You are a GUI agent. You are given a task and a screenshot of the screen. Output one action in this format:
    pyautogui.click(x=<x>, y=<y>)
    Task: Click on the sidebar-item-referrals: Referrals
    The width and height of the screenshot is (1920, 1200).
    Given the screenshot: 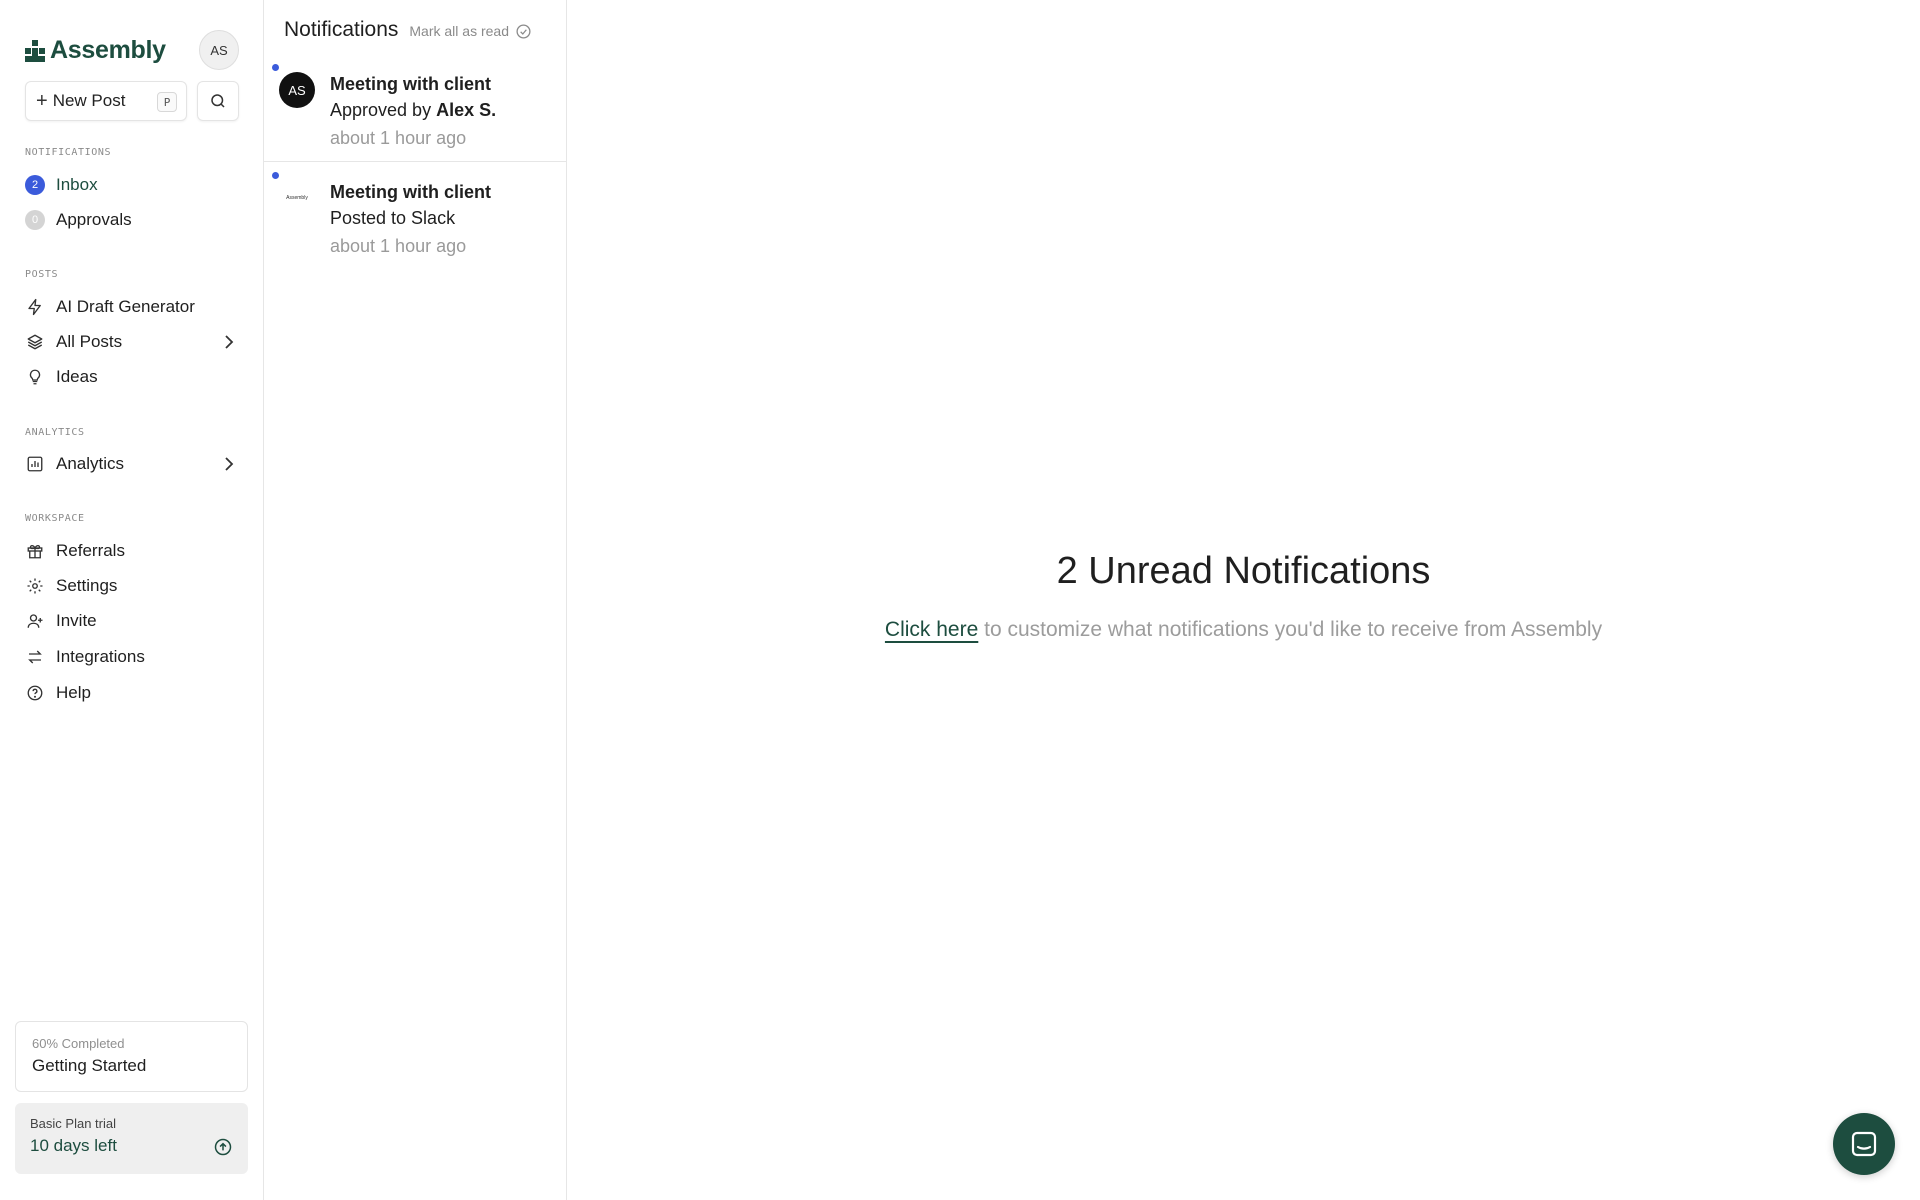 What is the action you would take?
    pyautogui.click(x=132, y=551)
    